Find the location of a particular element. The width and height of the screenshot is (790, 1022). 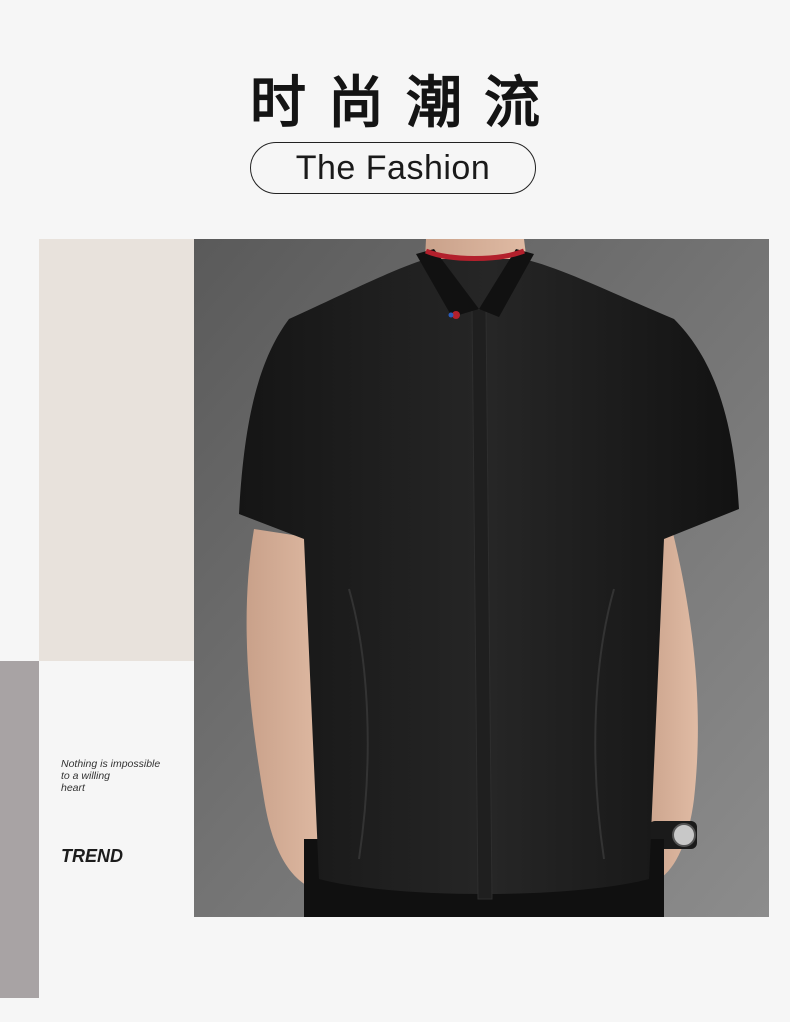

page-subtitle-pill: The Fashion is located at coordinates (393, 168).